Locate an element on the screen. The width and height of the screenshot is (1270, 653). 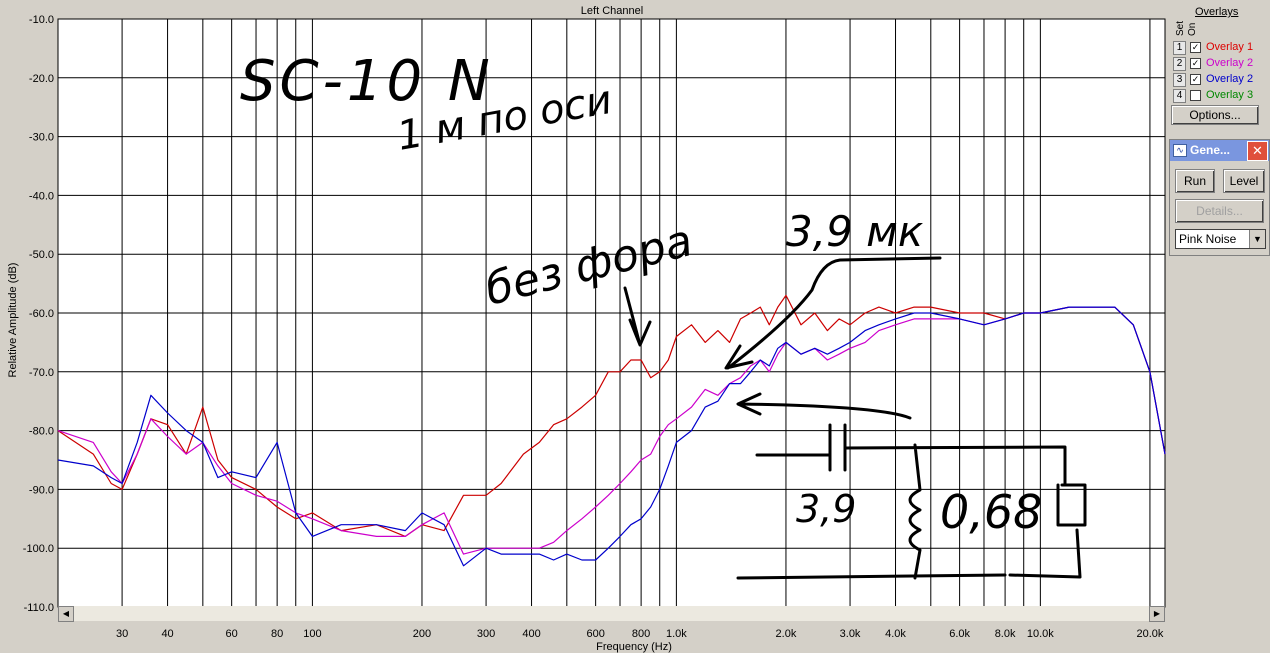
signal-select-value: Pink Noise is located at coordinates (1208, 239).